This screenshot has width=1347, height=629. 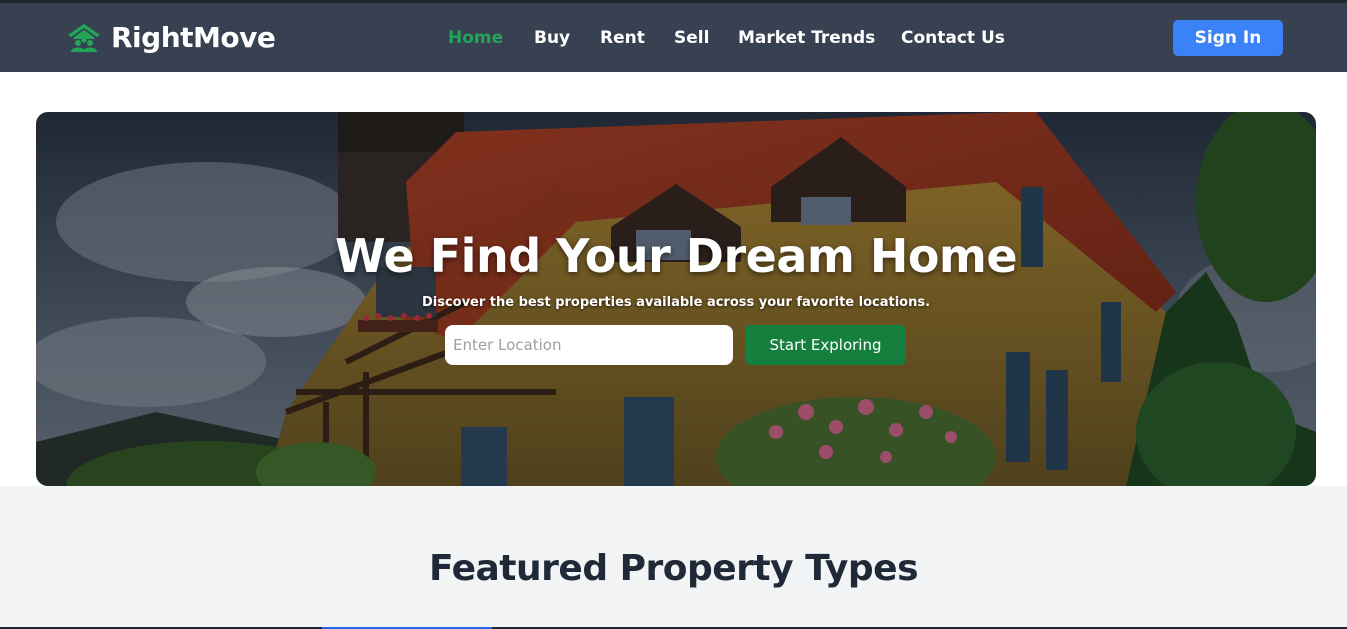 What do you see at coordinates (193, 37) in the screenshot?
I see `brand-name: RightMove` at bounding box center [193, 37].